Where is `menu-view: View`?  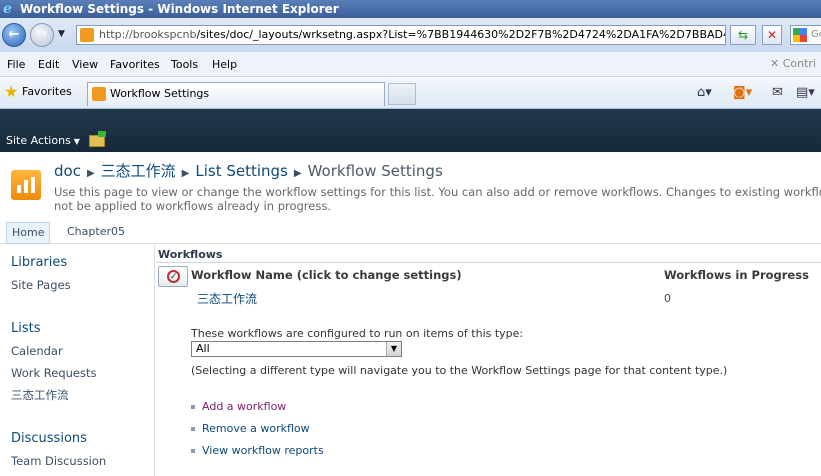 menu-view: View is located at coordinates (85, 64).